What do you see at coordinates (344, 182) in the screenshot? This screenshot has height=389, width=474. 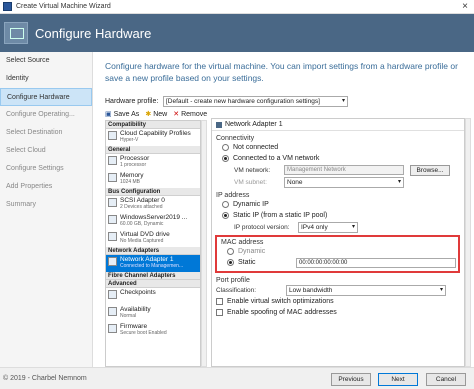 I see `vm-subnet-select: None ▾` at bounding box center [344, 182].